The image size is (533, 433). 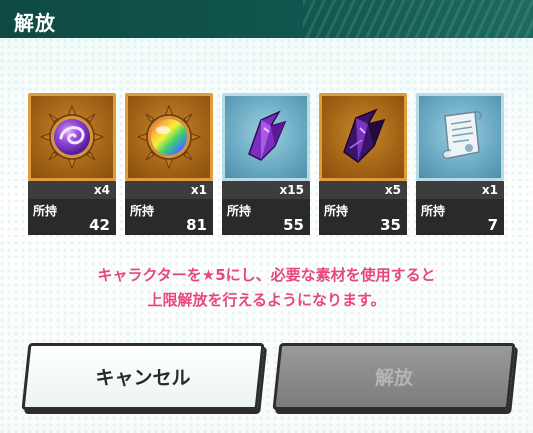 What do you see at coordinates (99, 225) in the screenshot?
I see `owned-count: 42` at bounding box center [99, 225].